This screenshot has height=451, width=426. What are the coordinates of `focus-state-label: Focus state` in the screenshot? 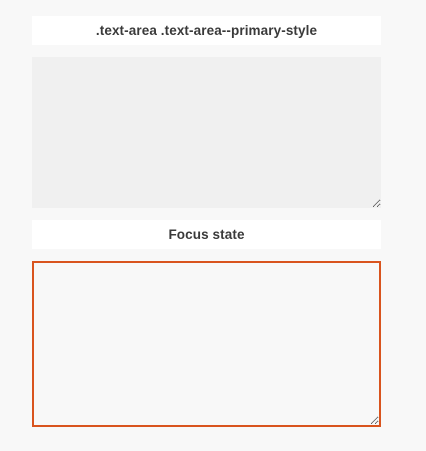 It's located at (206, 234).